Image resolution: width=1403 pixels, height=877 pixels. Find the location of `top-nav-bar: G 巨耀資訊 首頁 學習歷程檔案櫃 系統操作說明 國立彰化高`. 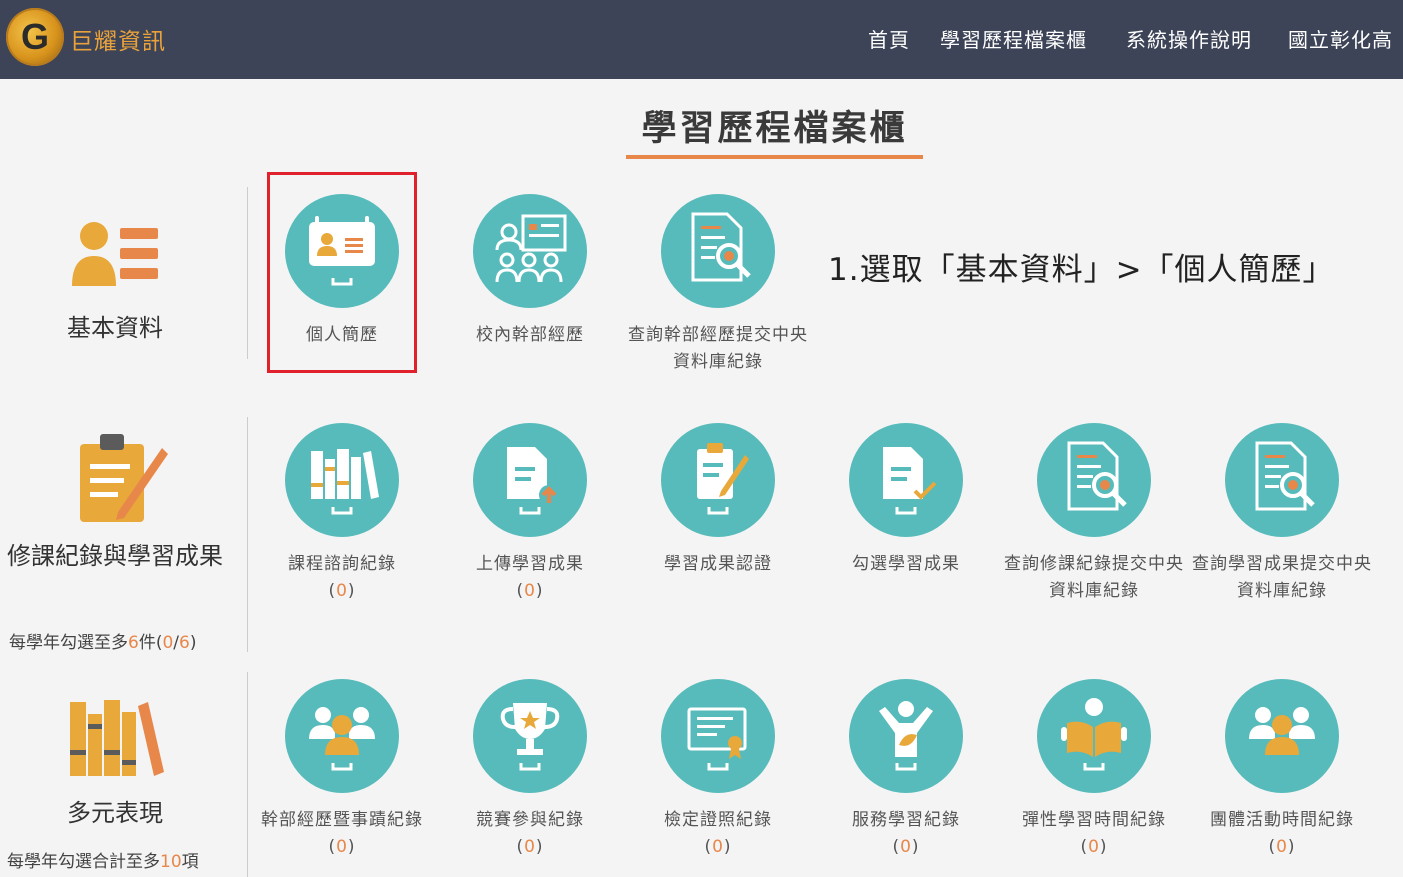

top-nav-bar: G 巨耀資訊 首頁 學習歷程檔案櫃 系統操作說明 國立彰化高 is located at coordinates (701, 39).